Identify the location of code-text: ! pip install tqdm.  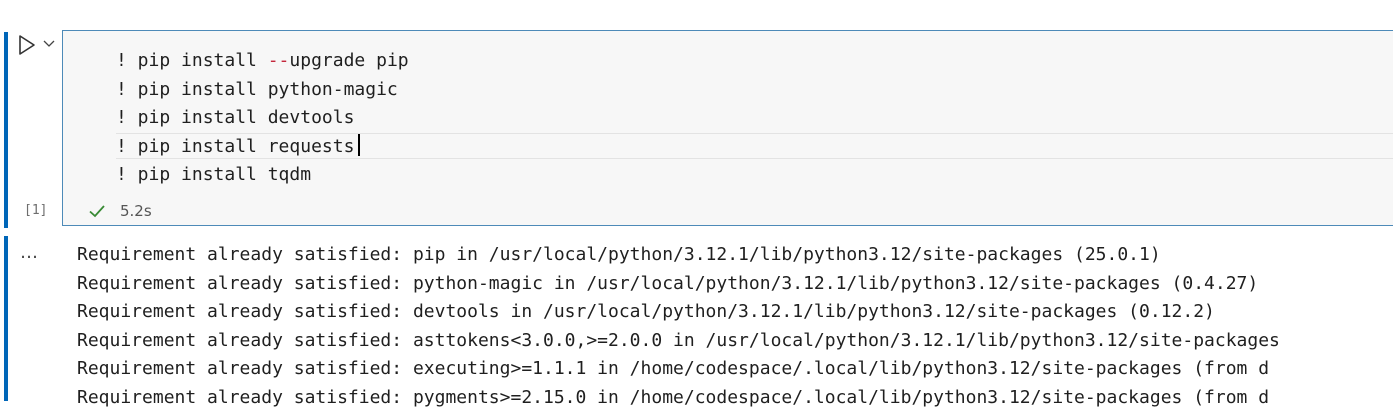
(214, 174).